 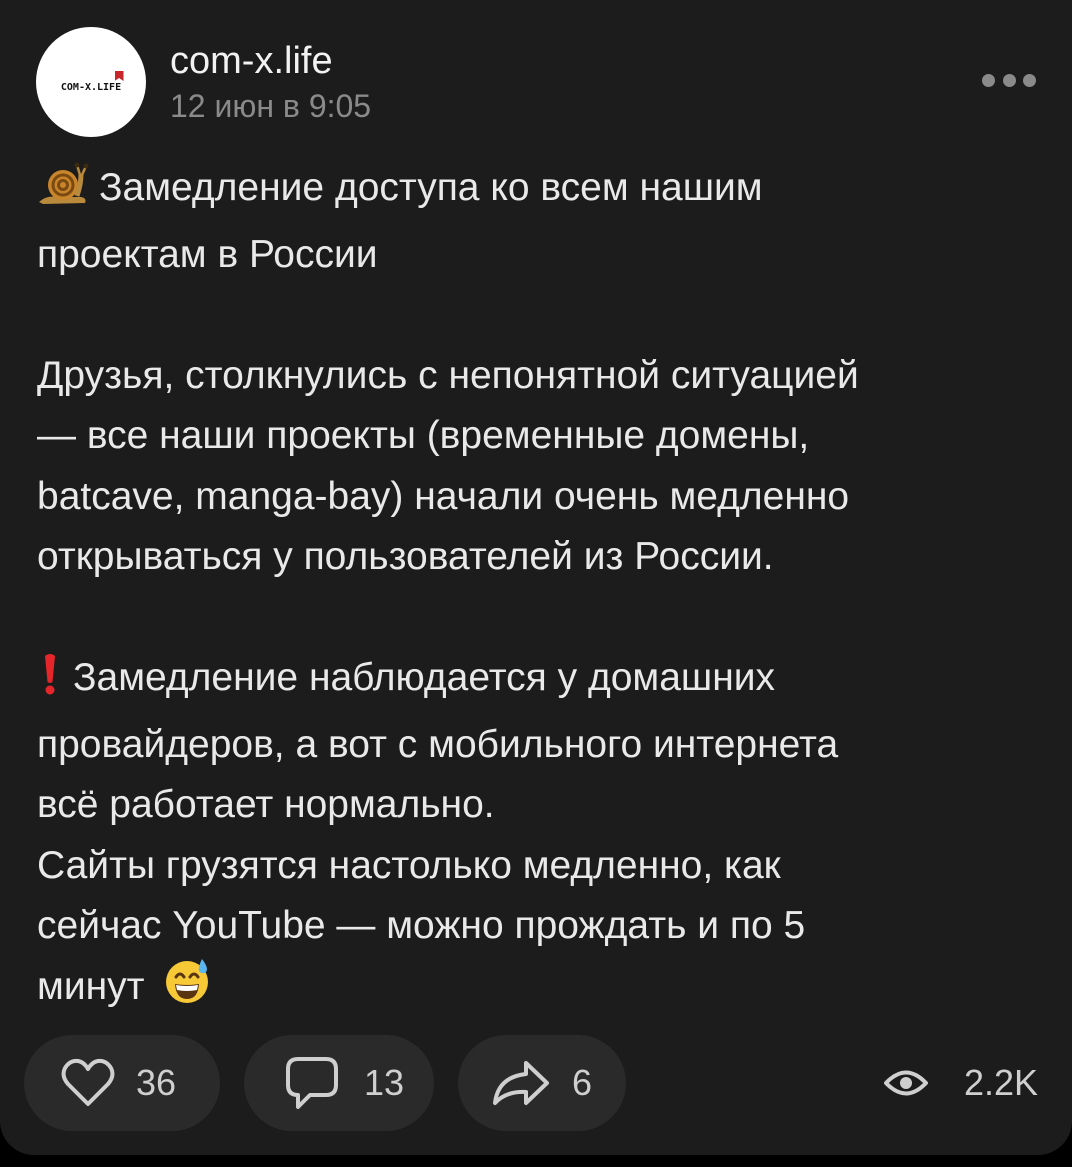 What do you see at coordinates (187, 990) in the screenshot?
I see `grinning-sweat-icon` at bounding box center [187, 990].